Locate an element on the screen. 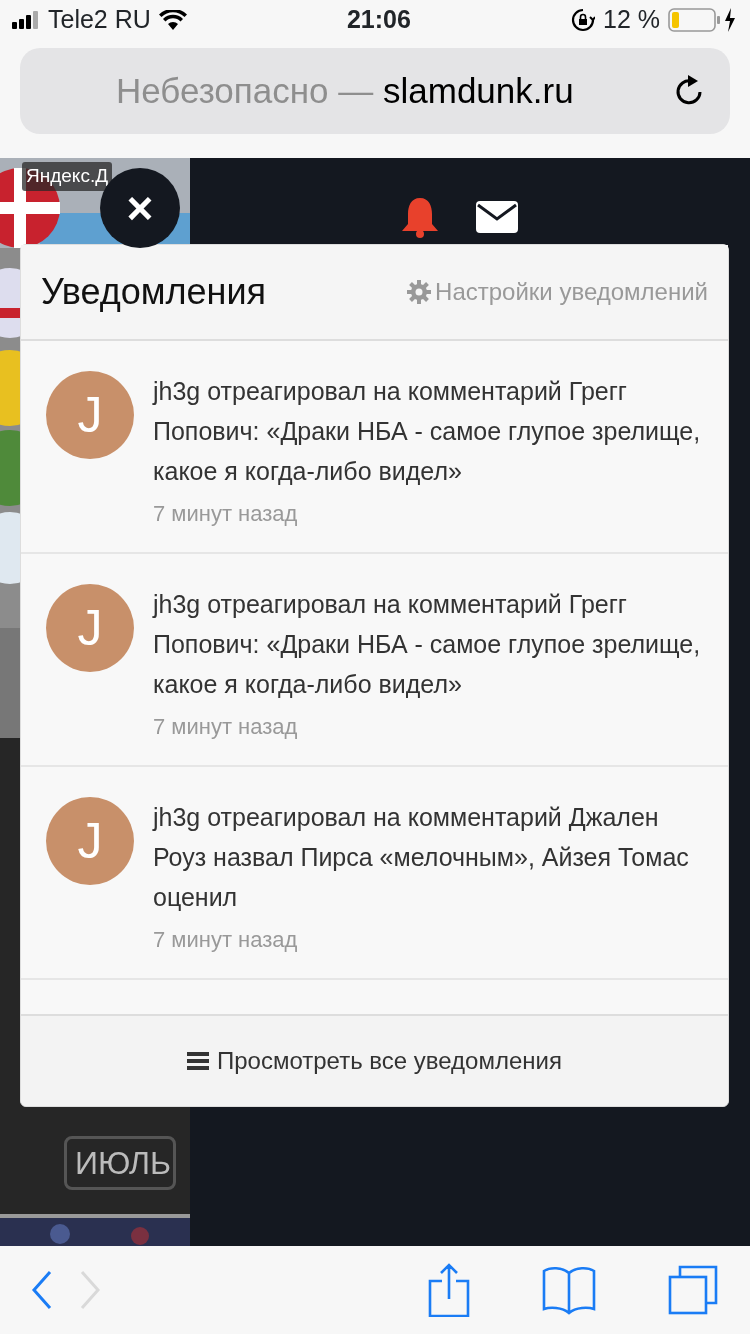  month-label: ИЮЛЬ is located at coordinates (120, 1163).